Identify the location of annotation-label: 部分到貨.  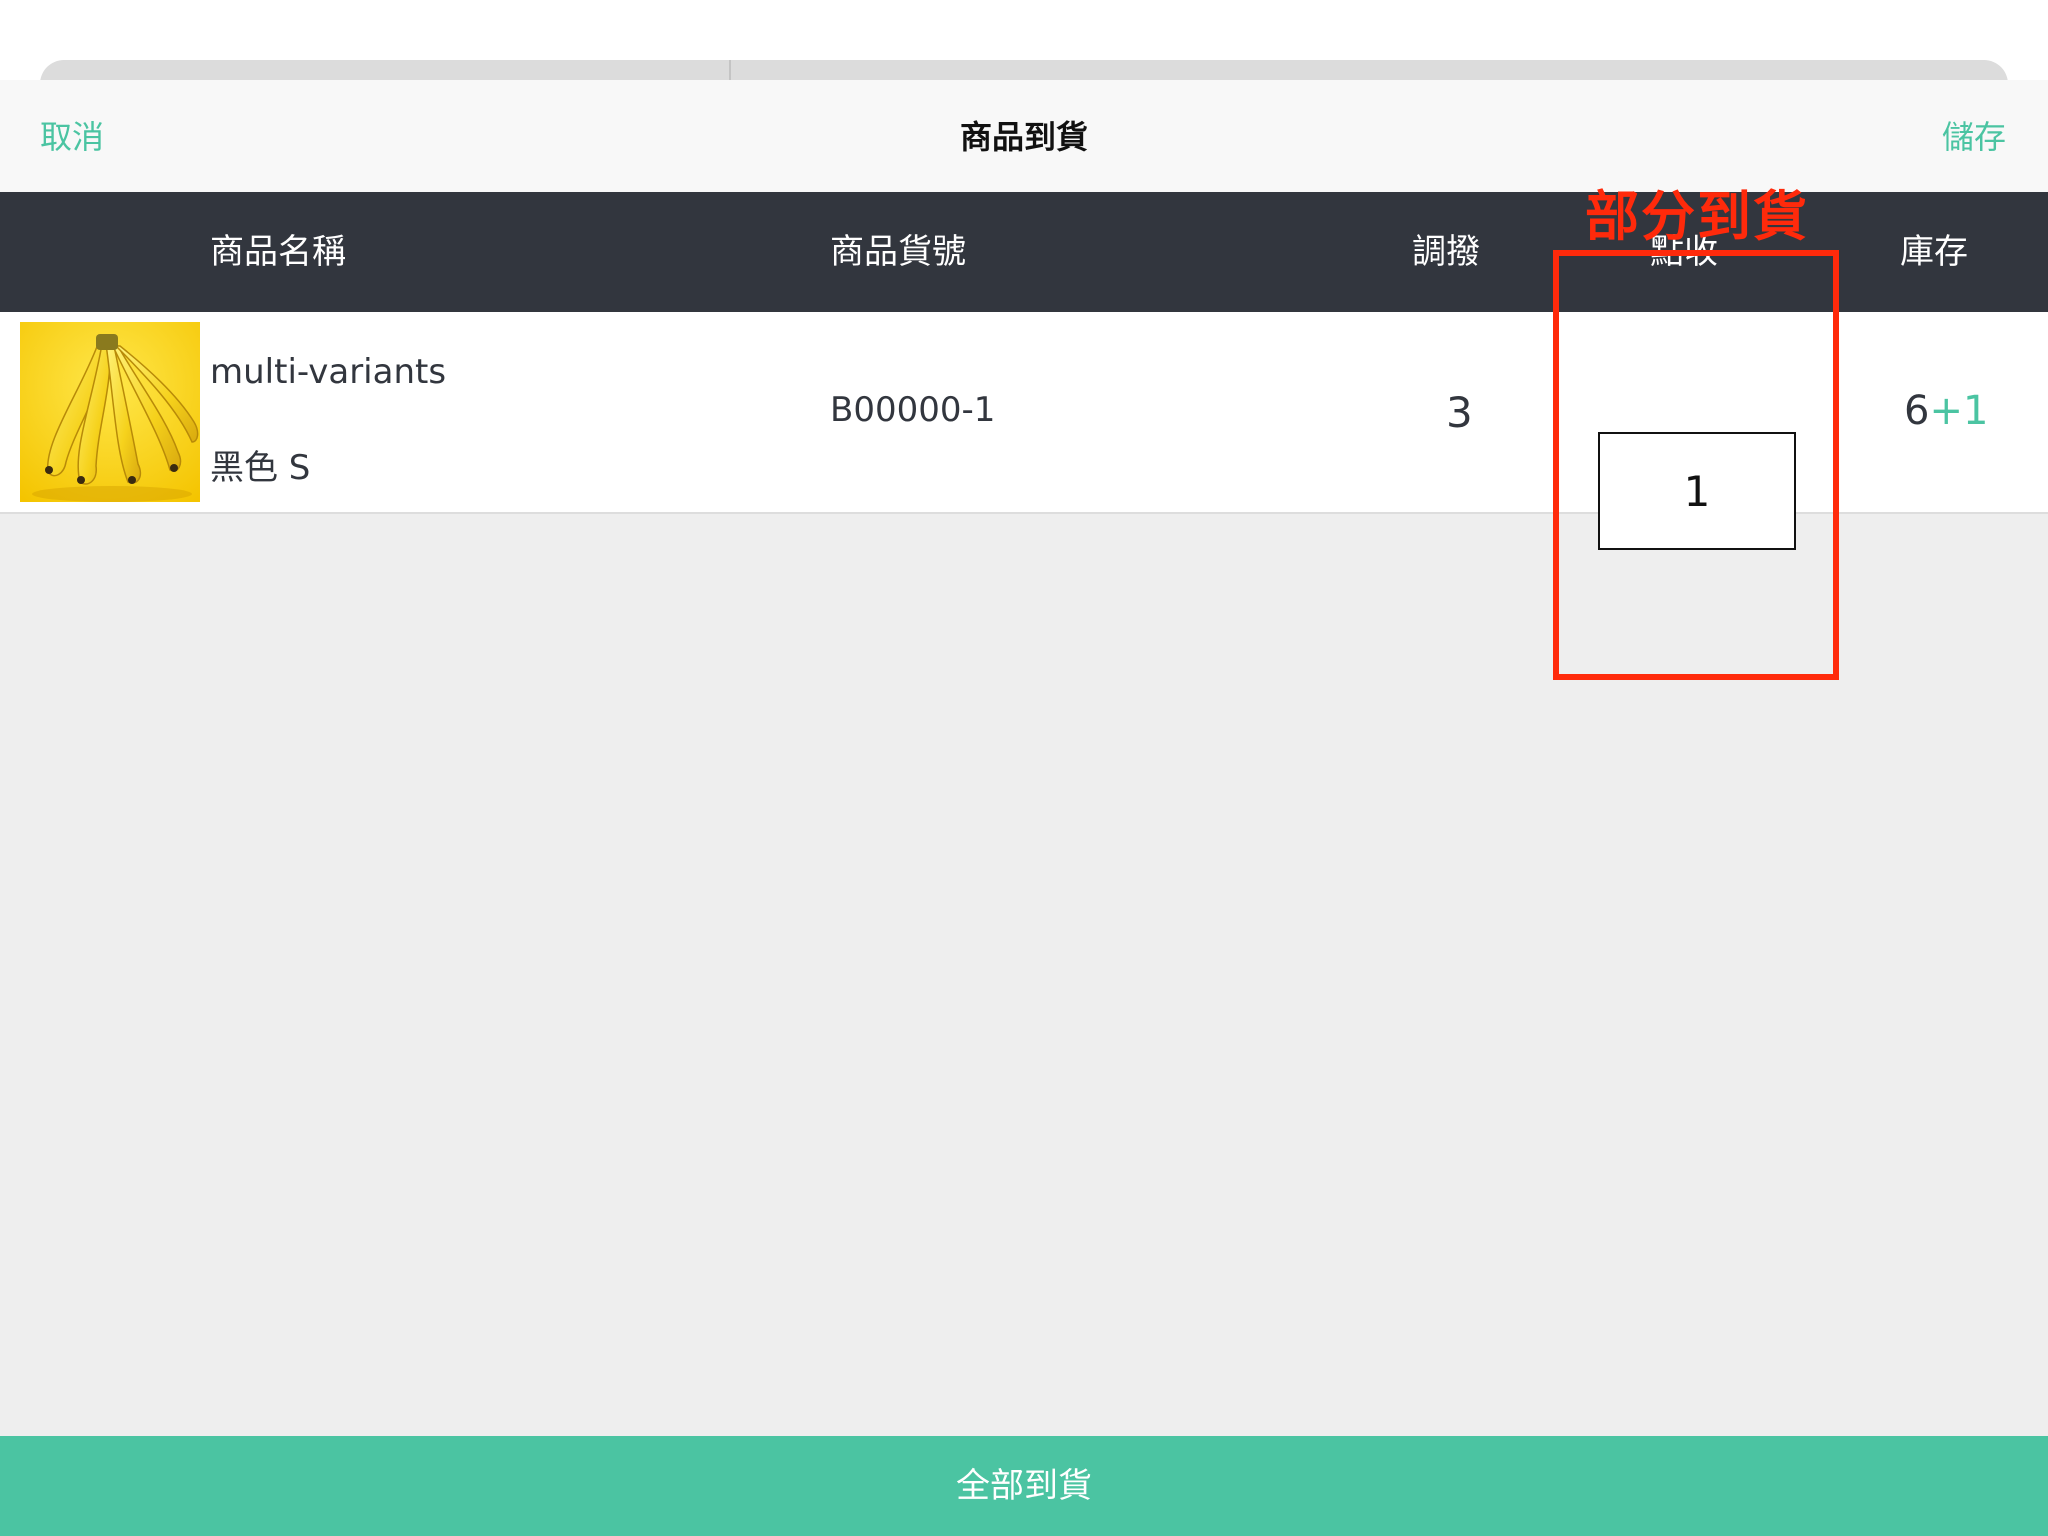
(1697, 216).